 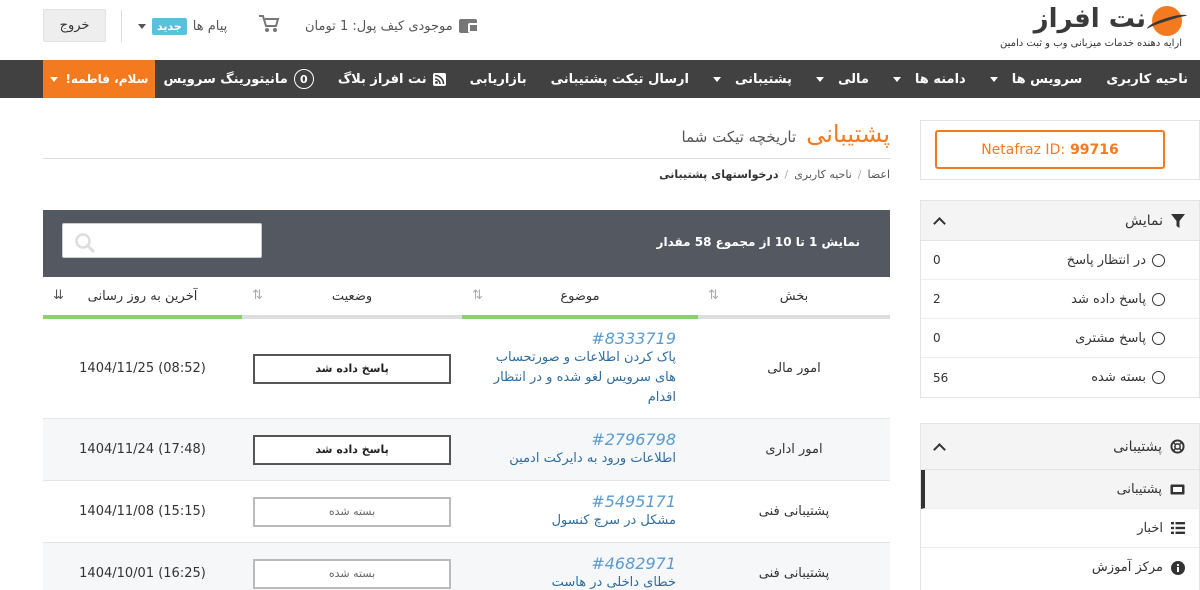 What do you see at coordinates (269, 24) in the screenshot?
I see `cart-icon` at bounding box center [269, 24].